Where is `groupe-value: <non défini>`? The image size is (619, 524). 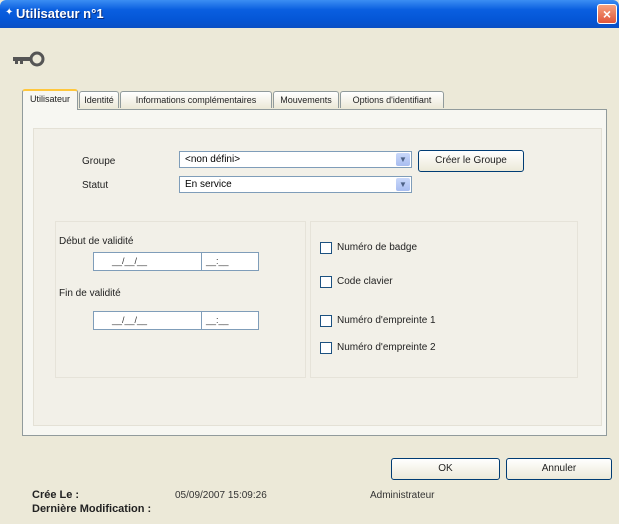 groupe-value: <non défini> is located at coordinates (213, 159).